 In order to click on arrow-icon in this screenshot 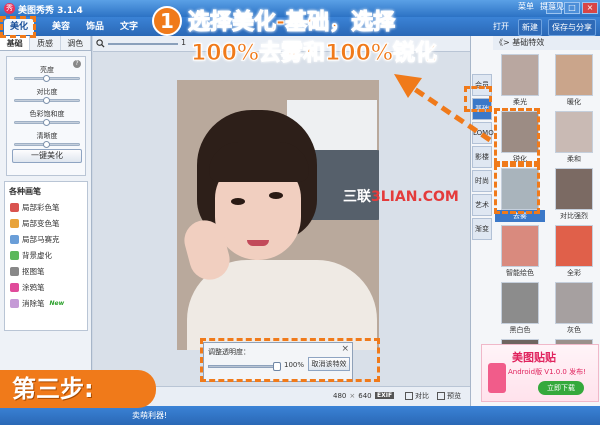, I will do `click(443, 108)`.